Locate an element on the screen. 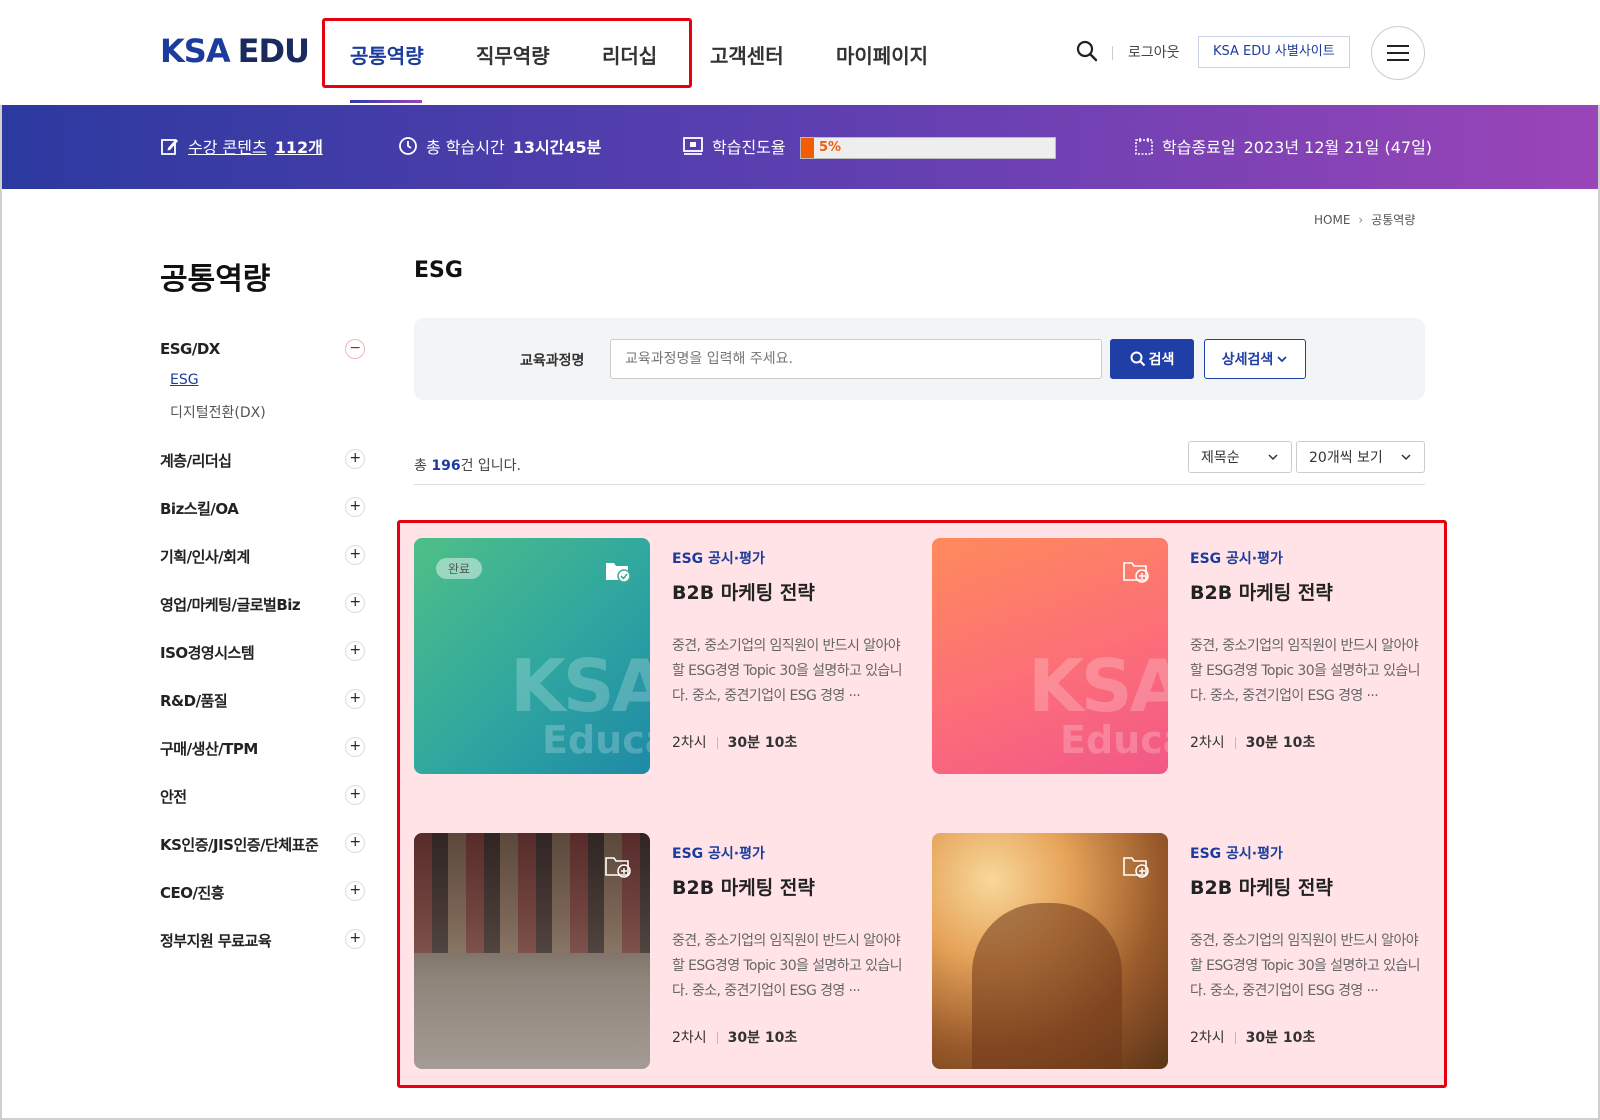 This screenshot has height=1120, width=1600. progress-bar-fill is located at coordinates (807, 148).